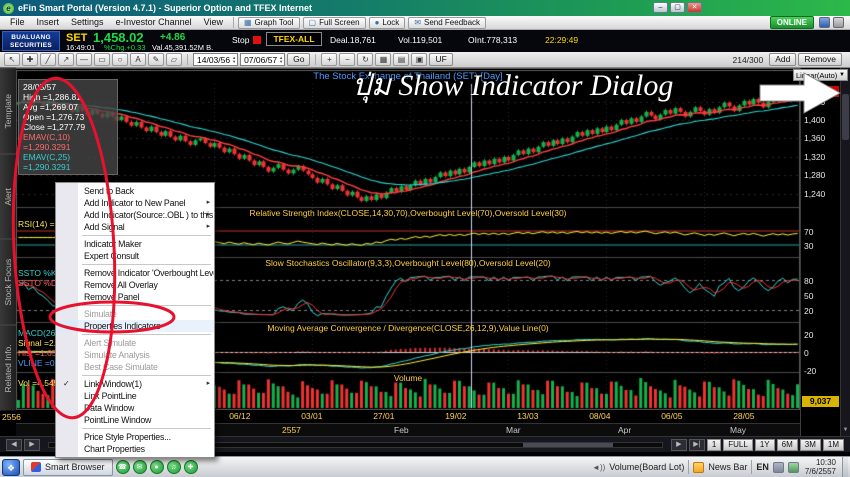 The height and width of the screenshot is (477, 850). Describe the element at coordinates (787, 444) in the screenshot. I see `zoom-6m-button: 6M` at that location.